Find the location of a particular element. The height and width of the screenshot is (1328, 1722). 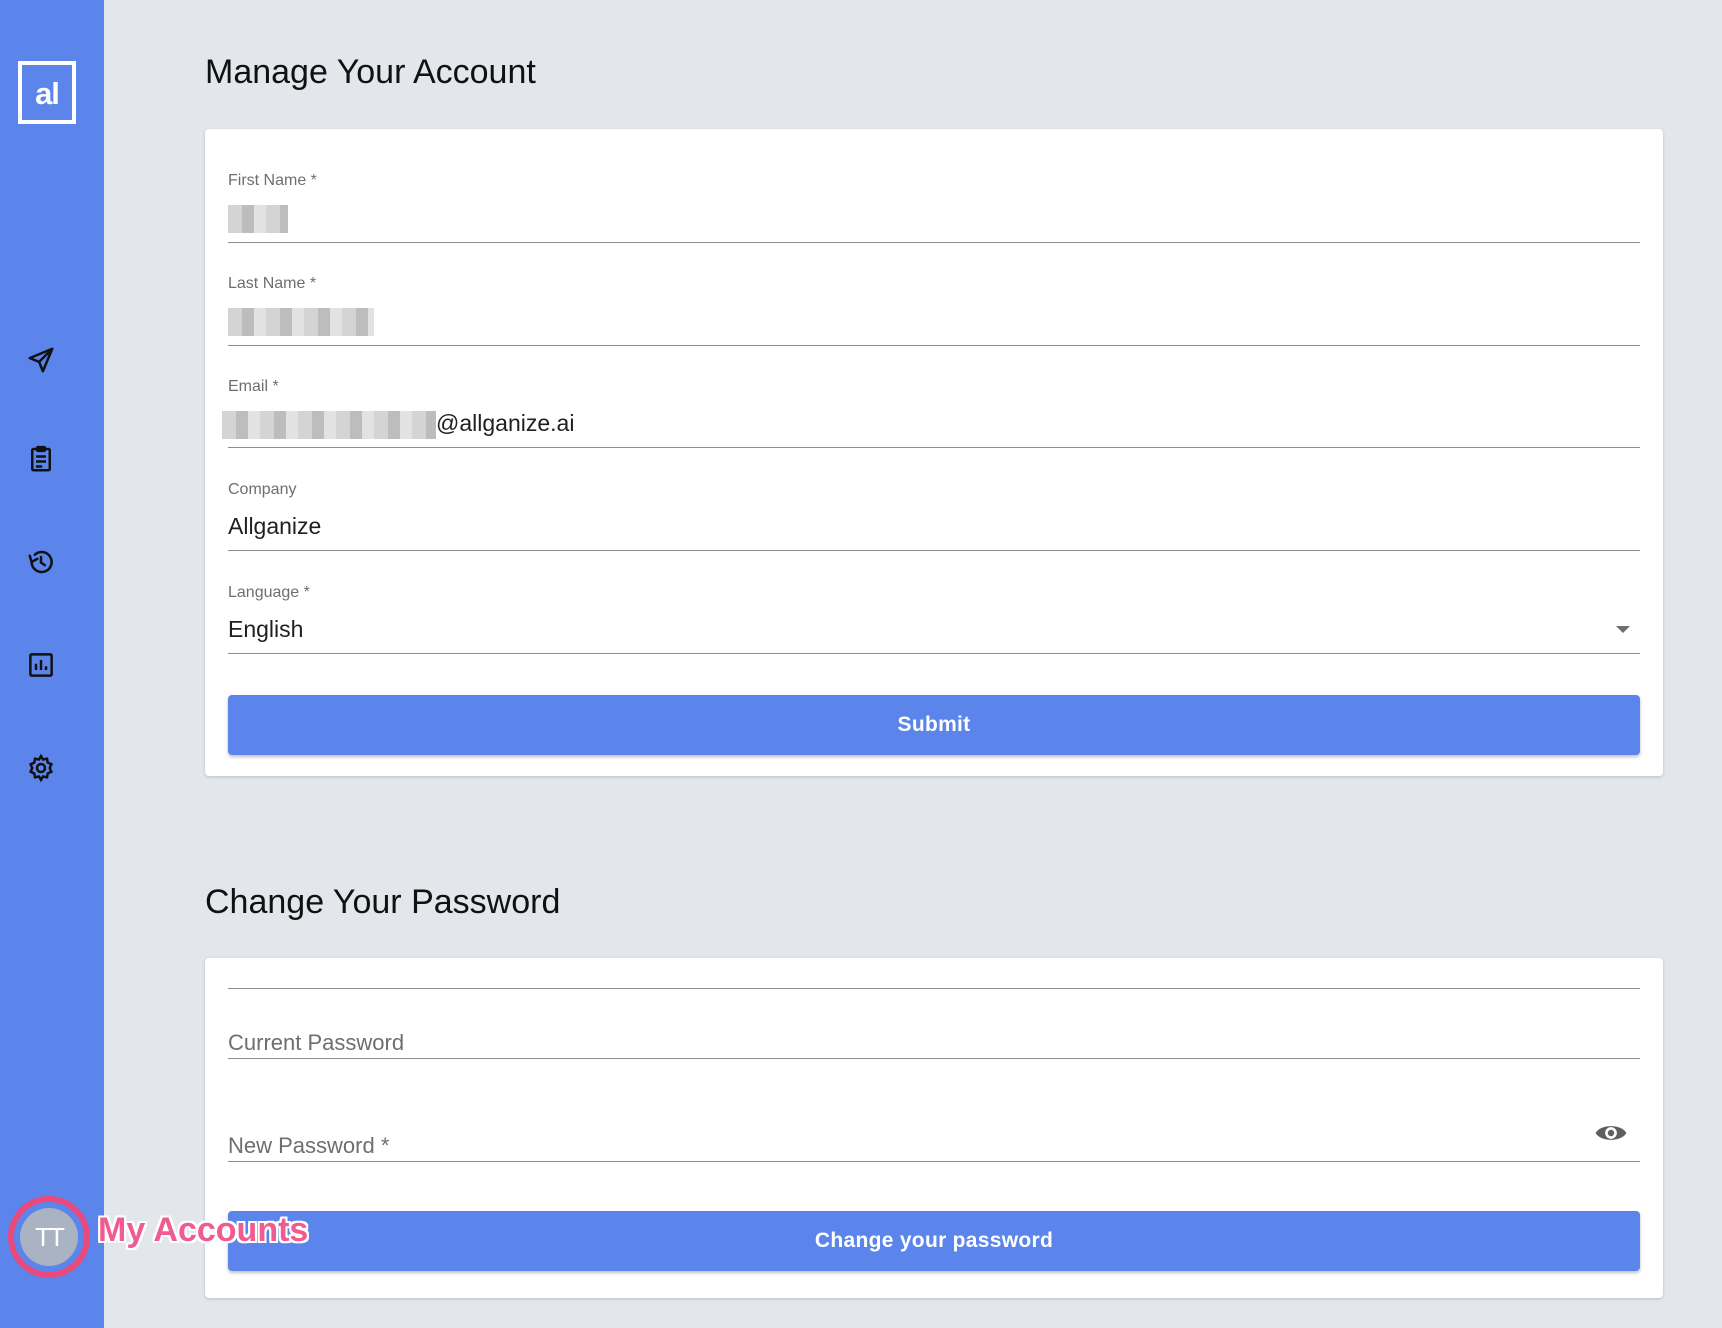

password-section-title: Change Your Password is located at coordinates (383, 902).